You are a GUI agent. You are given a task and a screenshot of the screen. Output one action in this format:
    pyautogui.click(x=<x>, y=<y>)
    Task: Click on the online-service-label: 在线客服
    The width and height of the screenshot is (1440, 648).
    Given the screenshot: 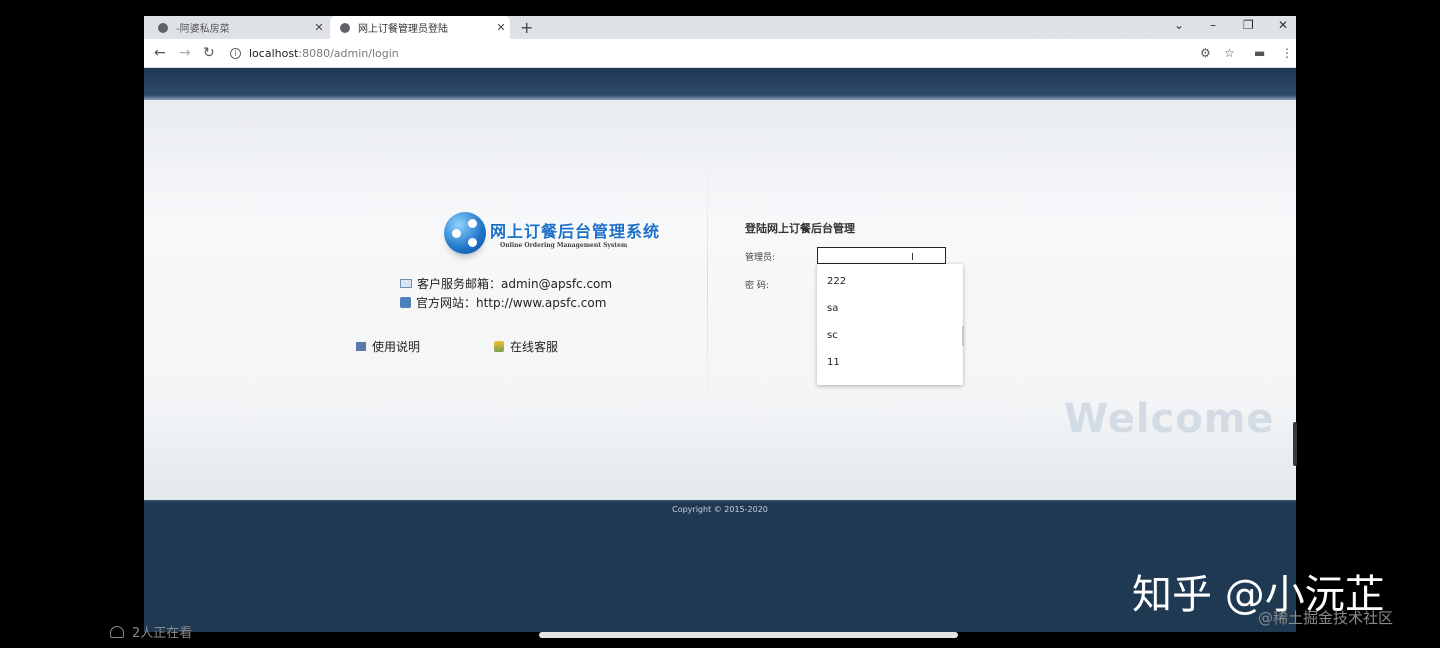 What is the action you would take?
    pyautogui.click(x=534, y=347)
    